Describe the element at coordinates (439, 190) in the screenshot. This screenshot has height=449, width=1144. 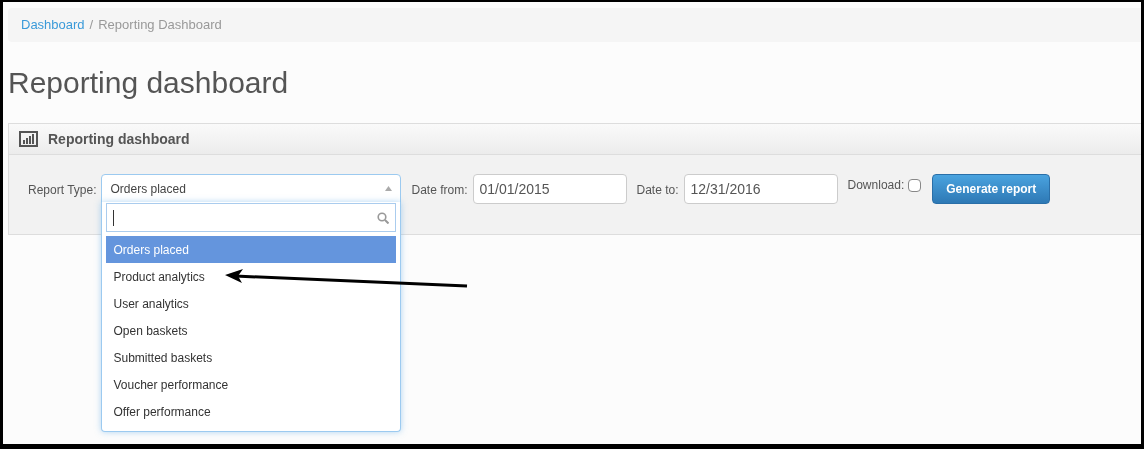
I see `field-label: Date from:` at that location.